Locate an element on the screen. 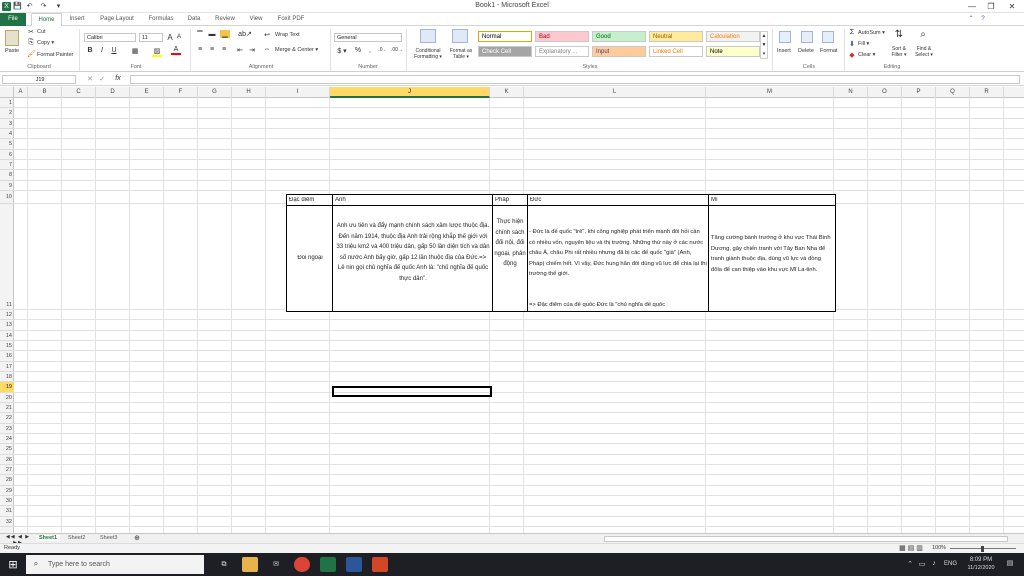 This screenshot has width=1024, height=576. sort-filter-button: Sort & Filter ▾ is located at coordinates (899, 52).